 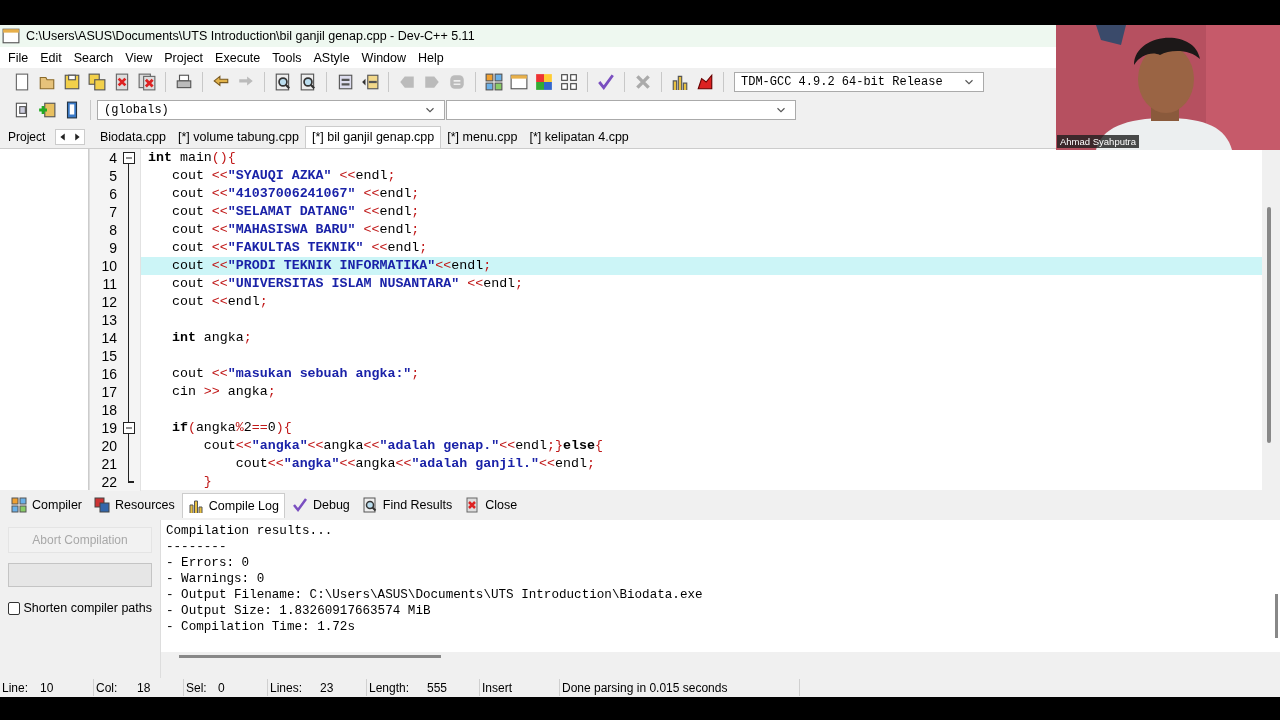 What do you see at coordinates (207, 481) in the screenshot?
I see `code-line: }` at bounding box center [207, 481].